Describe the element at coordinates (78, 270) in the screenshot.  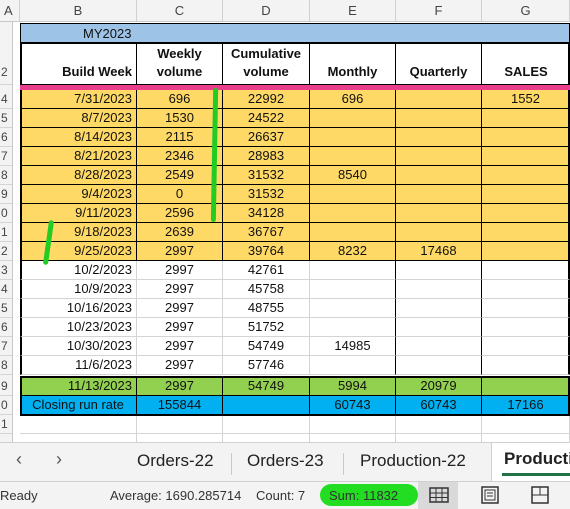
I see `cell-build-week: 10/2/2023` at that location.